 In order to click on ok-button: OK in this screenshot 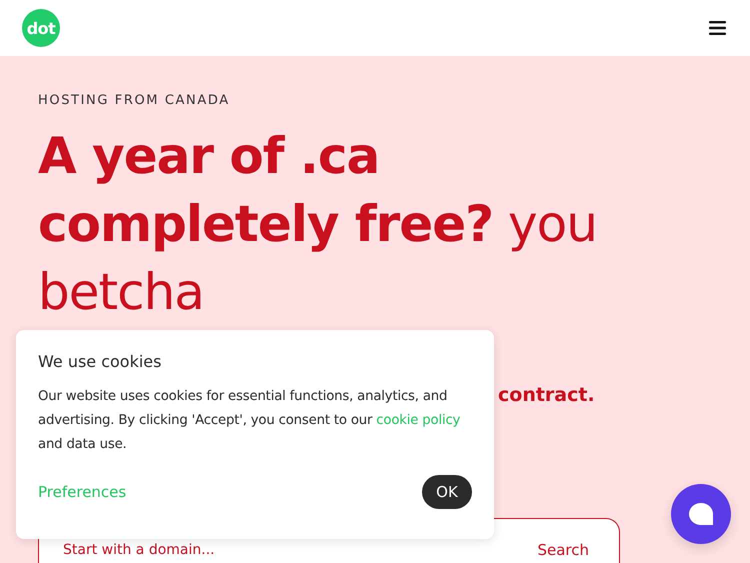, I will do `click(447, 492)`.